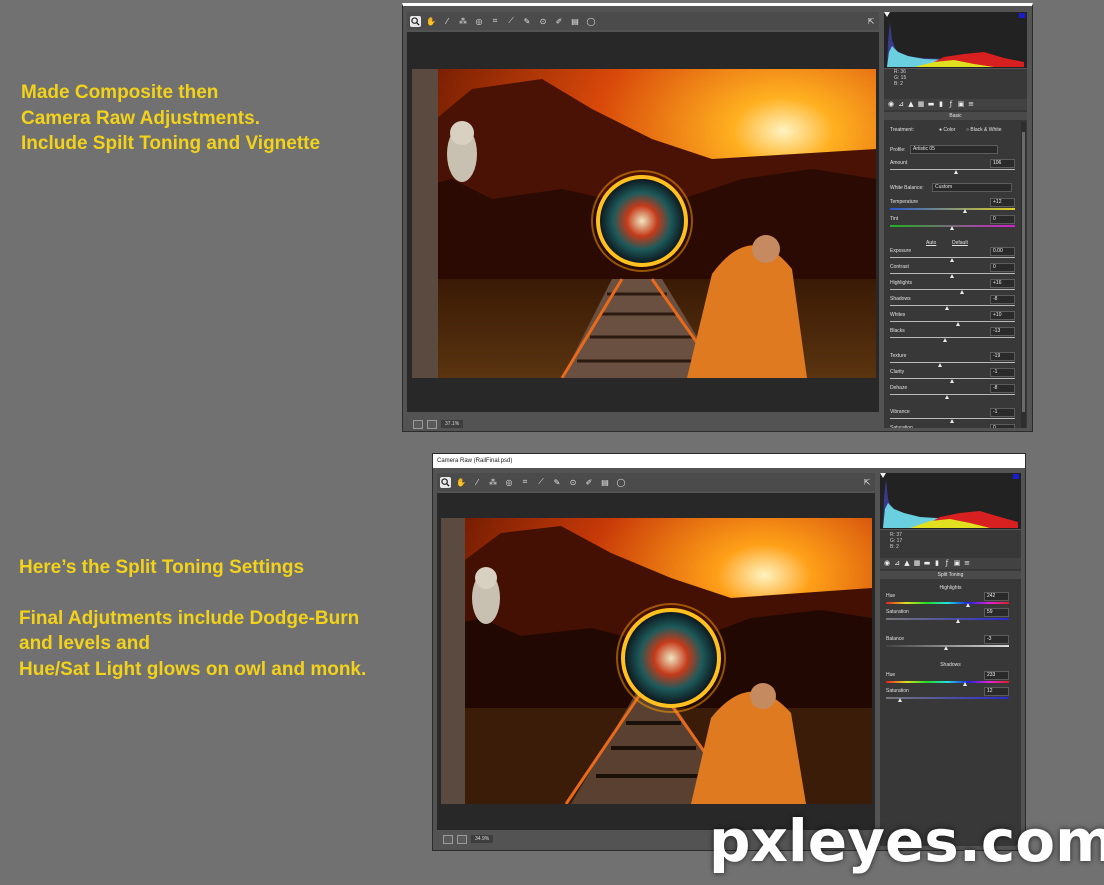 The height and width of the screenshot is (885, 1104). Describe the element at coordinates (996, 612) in the screenshot. I see `slider-value: 59` at that location.